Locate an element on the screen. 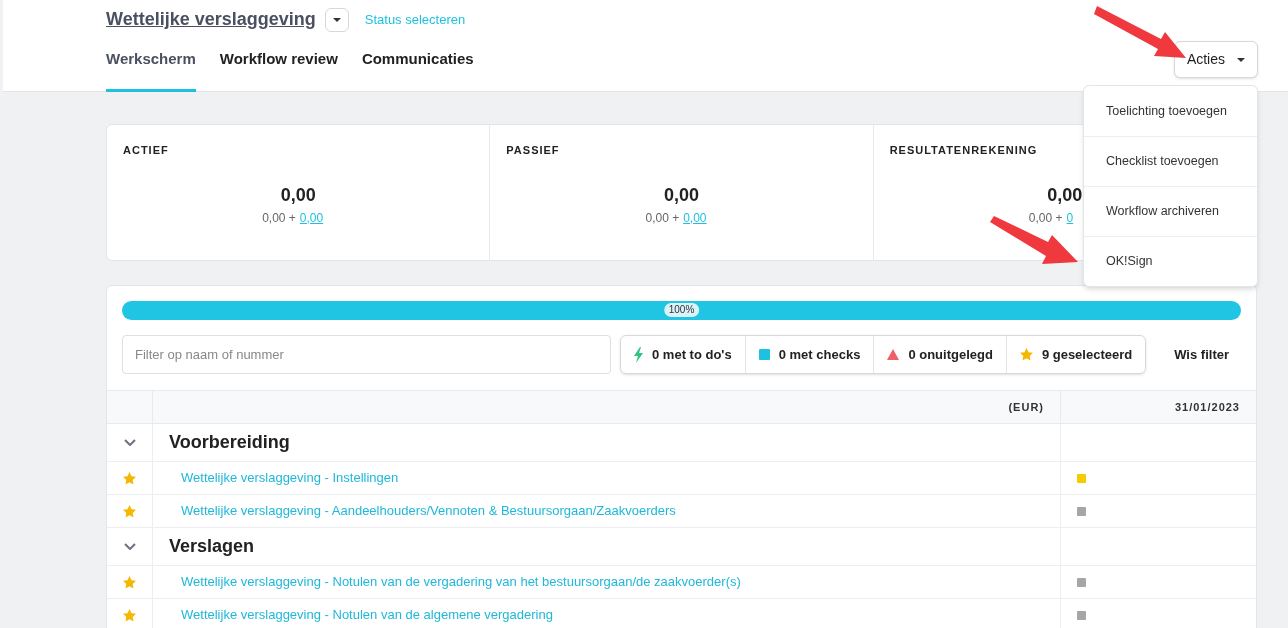 The height and width of the screenshot is (628, 1288). actions-button: Acties is located at coordinates (1215, 59).